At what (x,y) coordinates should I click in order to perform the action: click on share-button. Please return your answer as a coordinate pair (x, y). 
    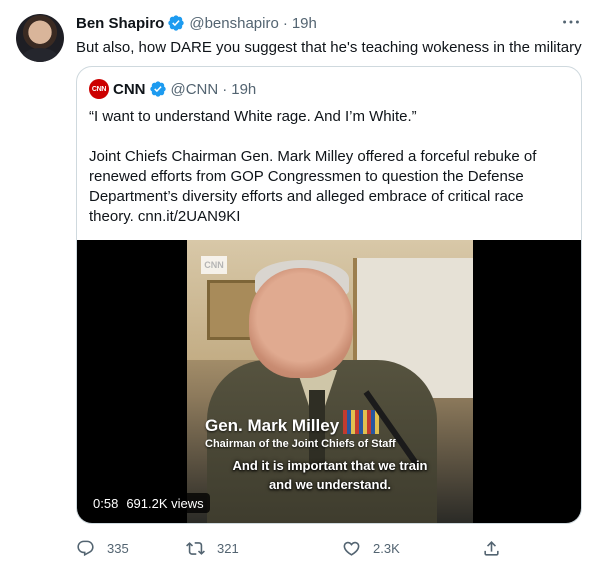
    Looking at the image, I should click on (491, 548).